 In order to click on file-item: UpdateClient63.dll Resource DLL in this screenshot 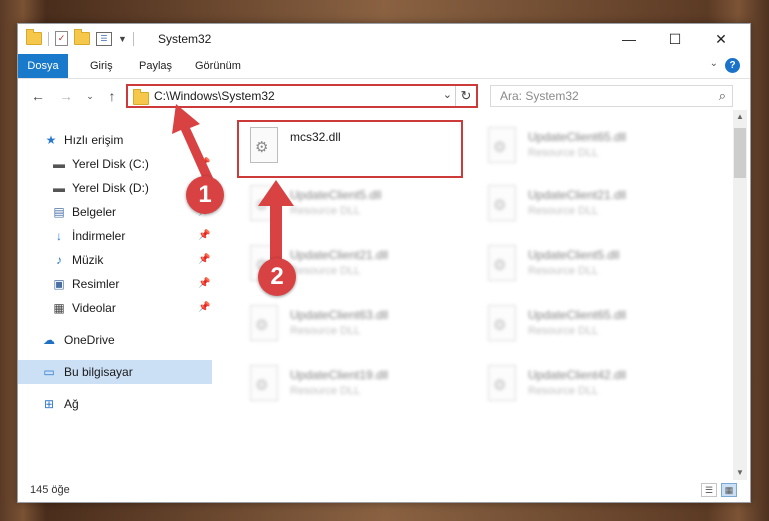, I will do `click(352, 327)`.